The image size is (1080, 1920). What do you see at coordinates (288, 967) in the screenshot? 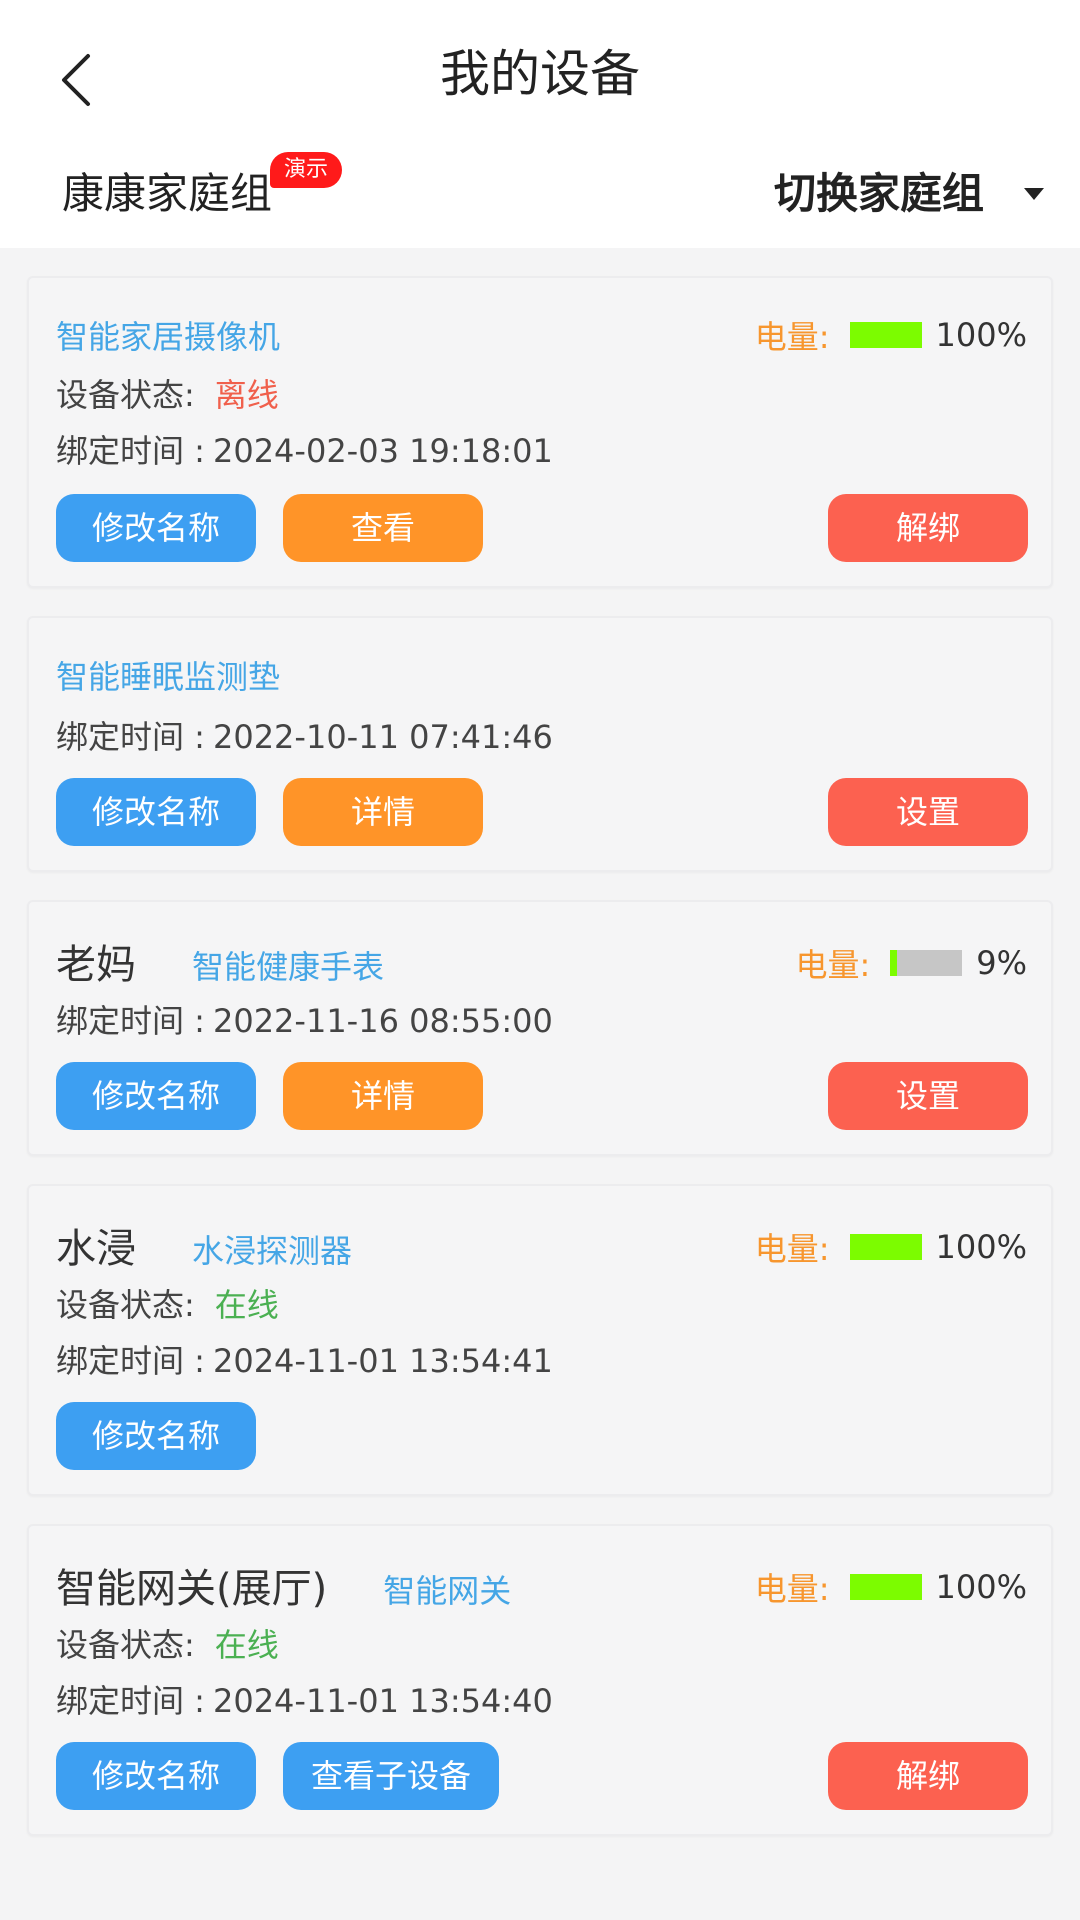
I see `device-type: 智能健康手表` at bounding box center [288, 967].